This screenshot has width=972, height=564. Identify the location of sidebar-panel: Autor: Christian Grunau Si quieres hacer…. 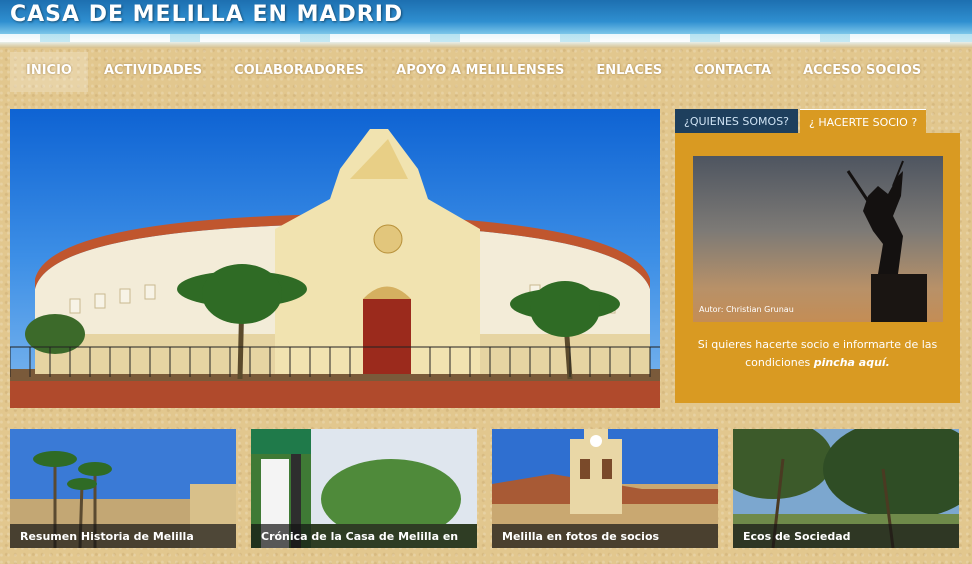
(817, 268).